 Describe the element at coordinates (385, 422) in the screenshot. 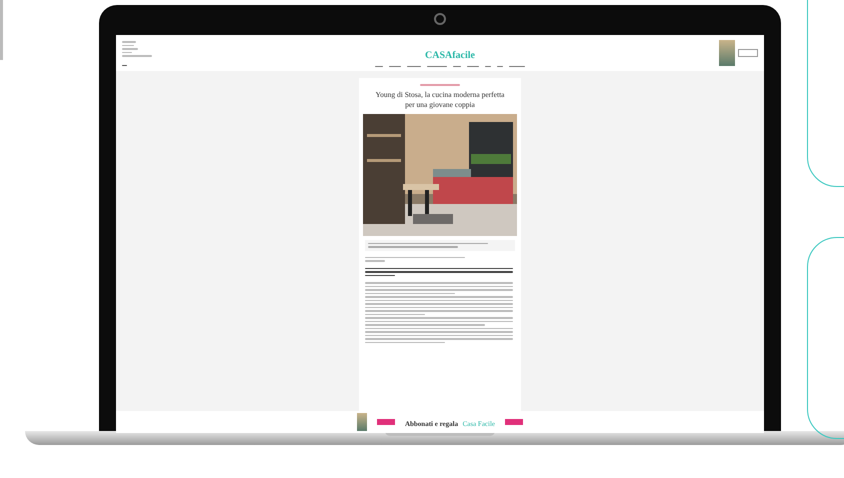

I see `offer-badge` at that location.